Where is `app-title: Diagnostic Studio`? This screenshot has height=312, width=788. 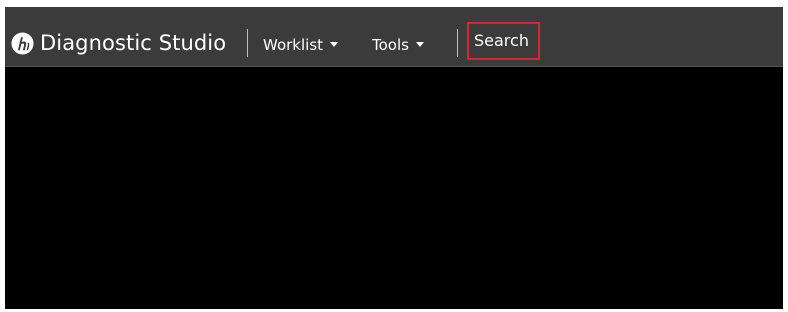 app-title: Diagnostic Studio is located at coordinates (133, 43).